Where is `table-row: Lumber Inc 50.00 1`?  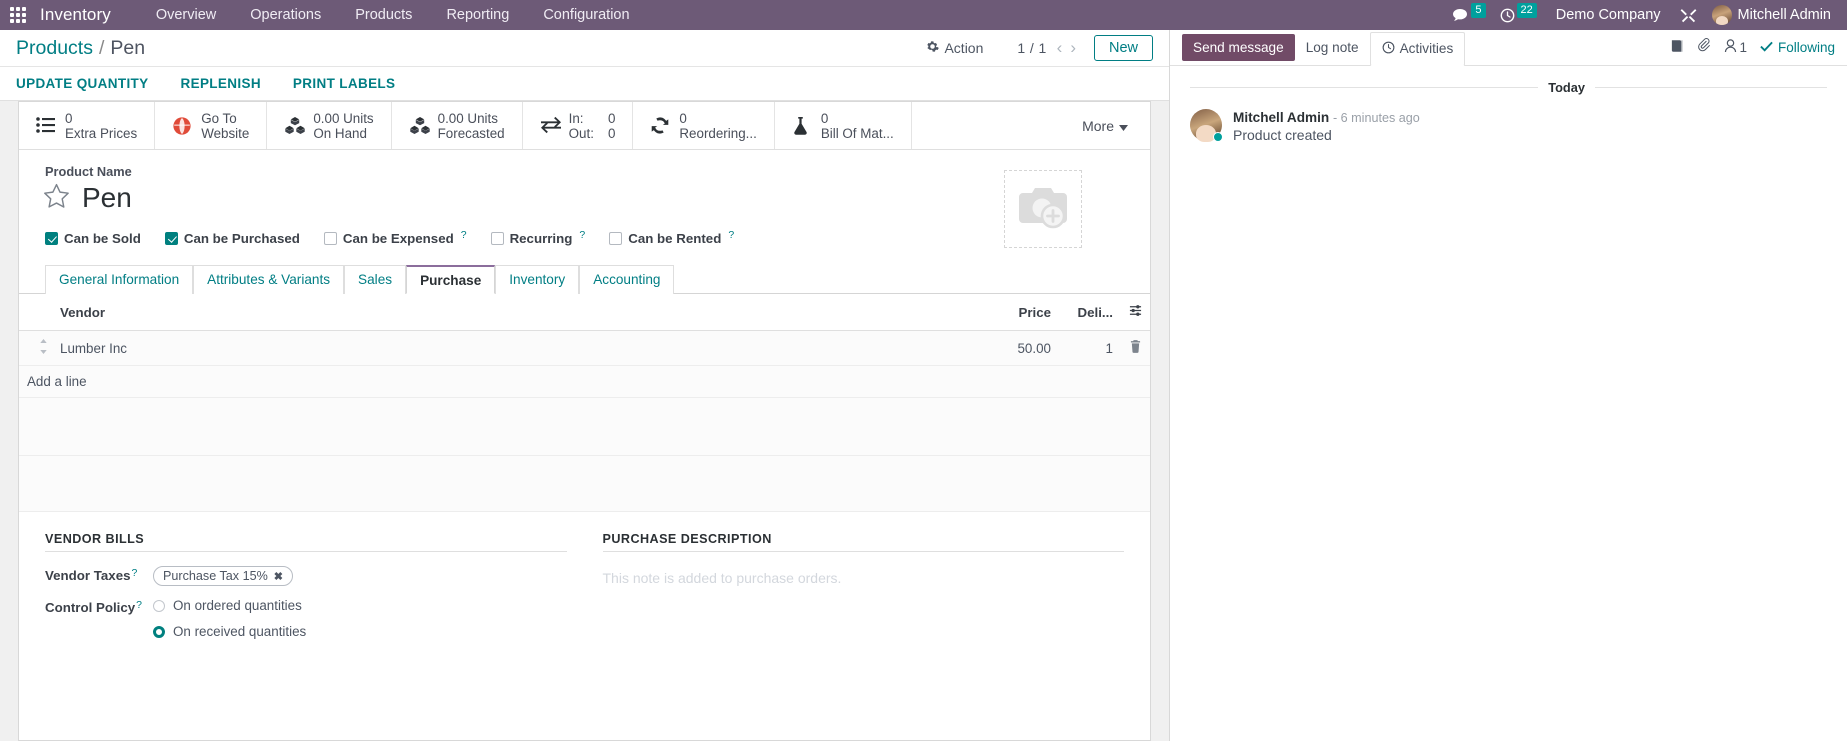 table-row: Lumber Inc 50.00 1 is located at coordinates (584, 348).